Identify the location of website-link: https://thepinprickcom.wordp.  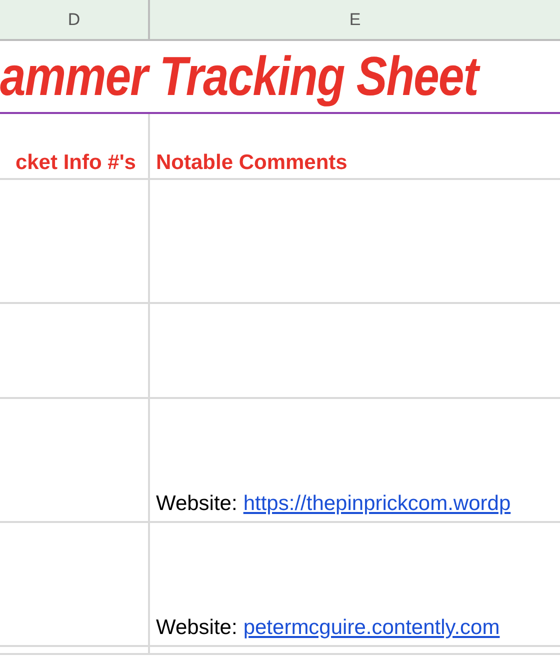
(377, 503).